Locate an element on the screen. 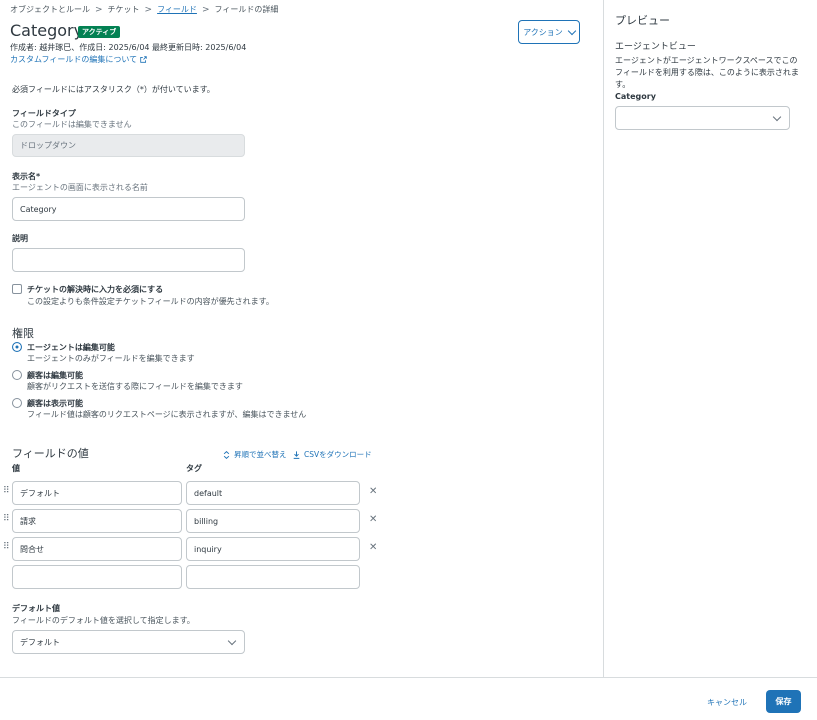 The image size is (817, 720). display-name-value: Category is located at coordinates (38, 209).